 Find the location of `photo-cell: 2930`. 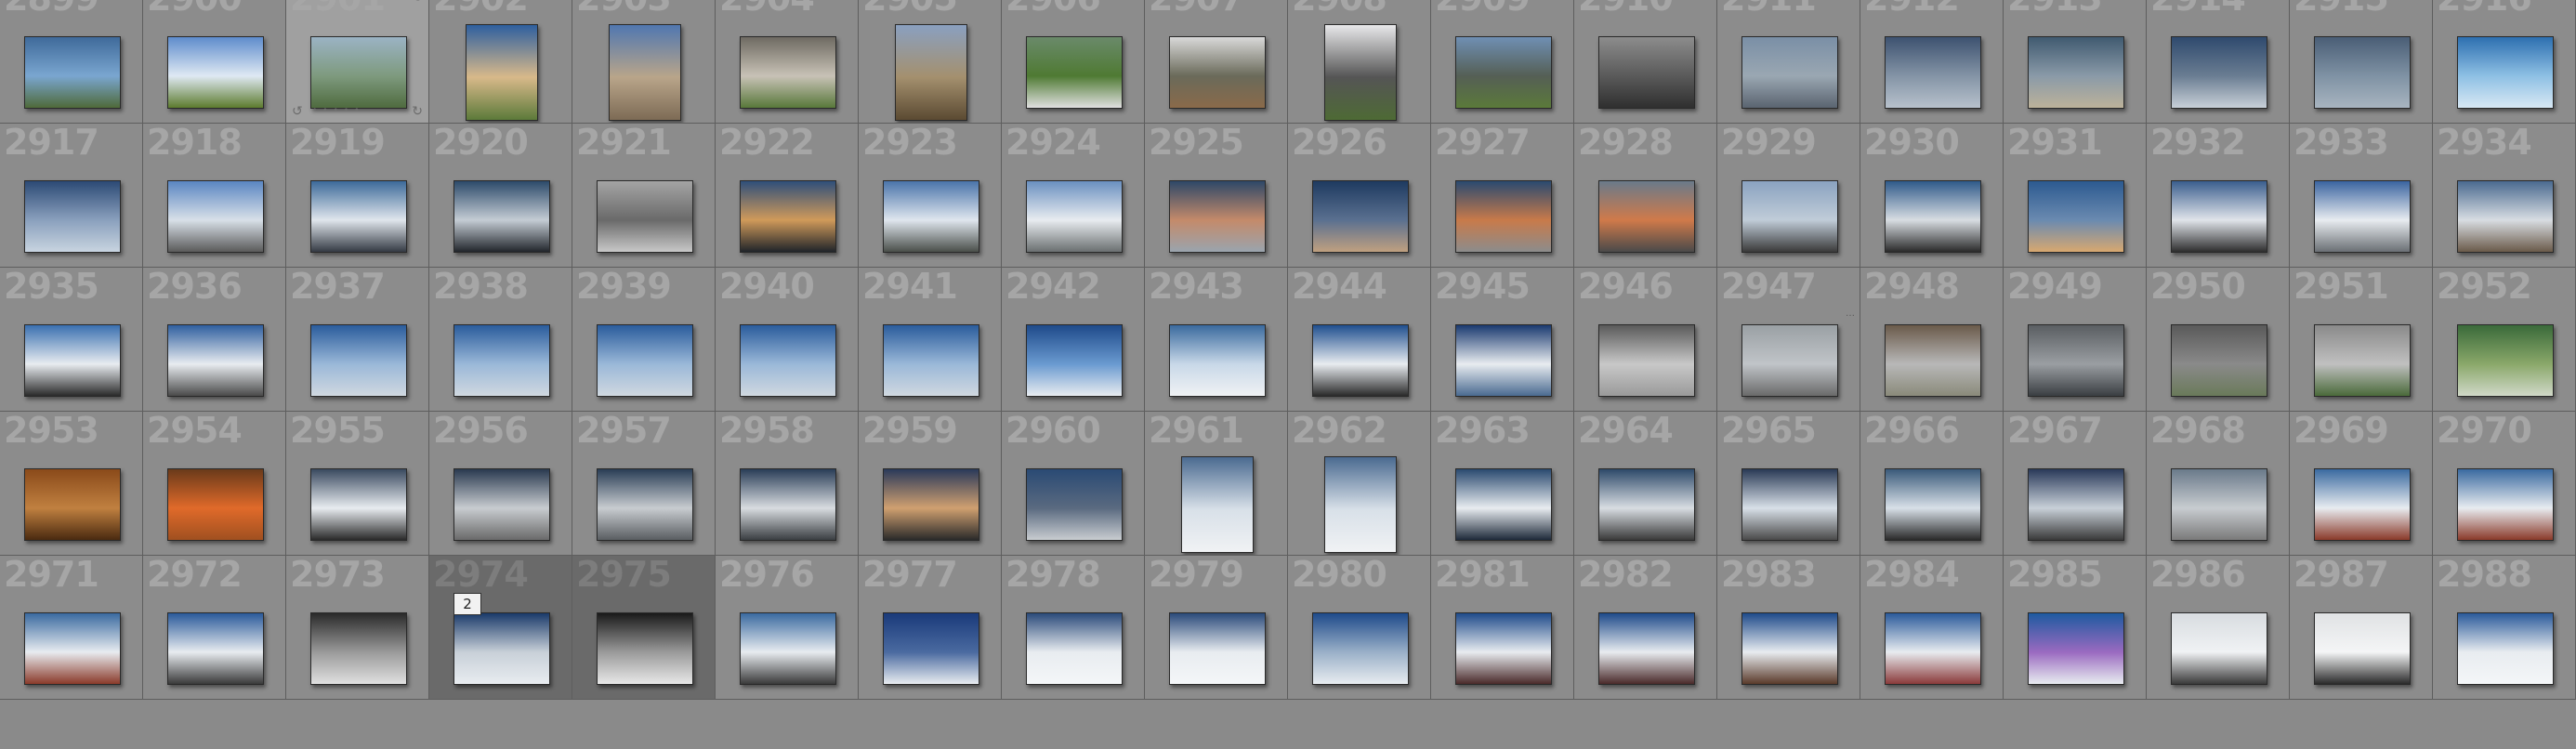

photo-cell: 2930 is located at coordinates (1932, 196).